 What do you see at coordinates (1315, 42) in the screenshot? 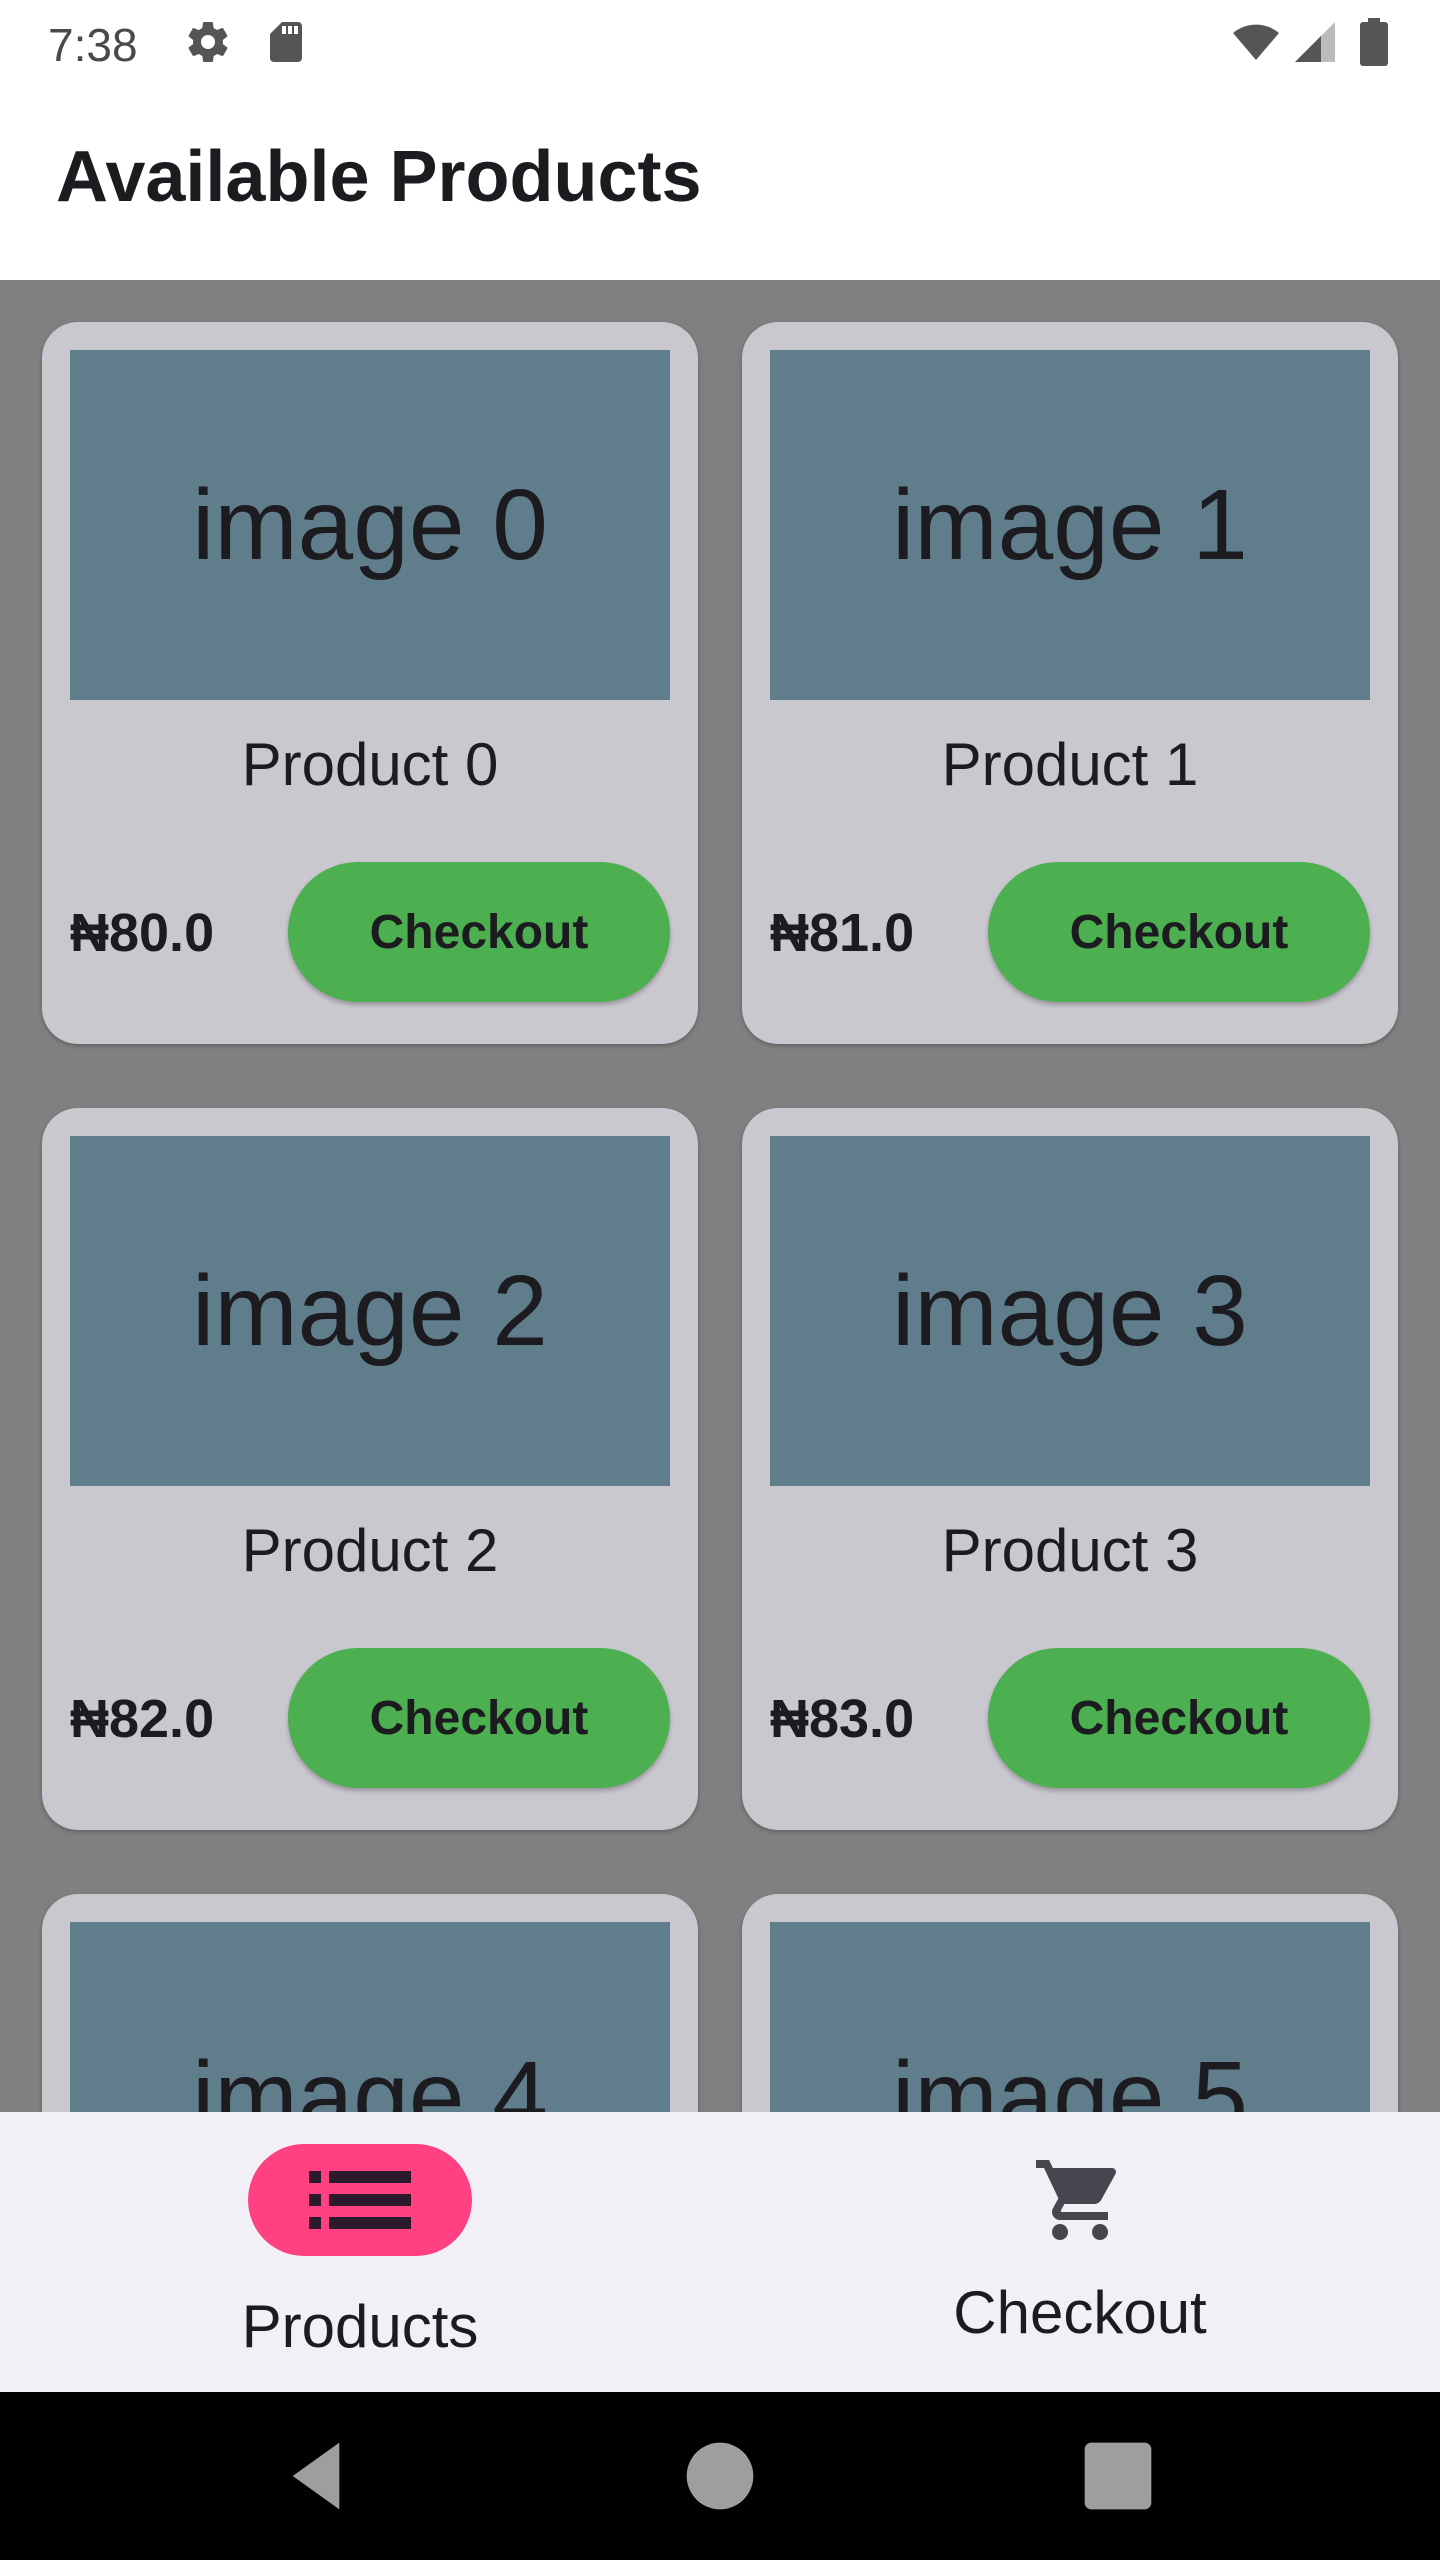
I see `signal-icon` at bounding box center [1315, 42].